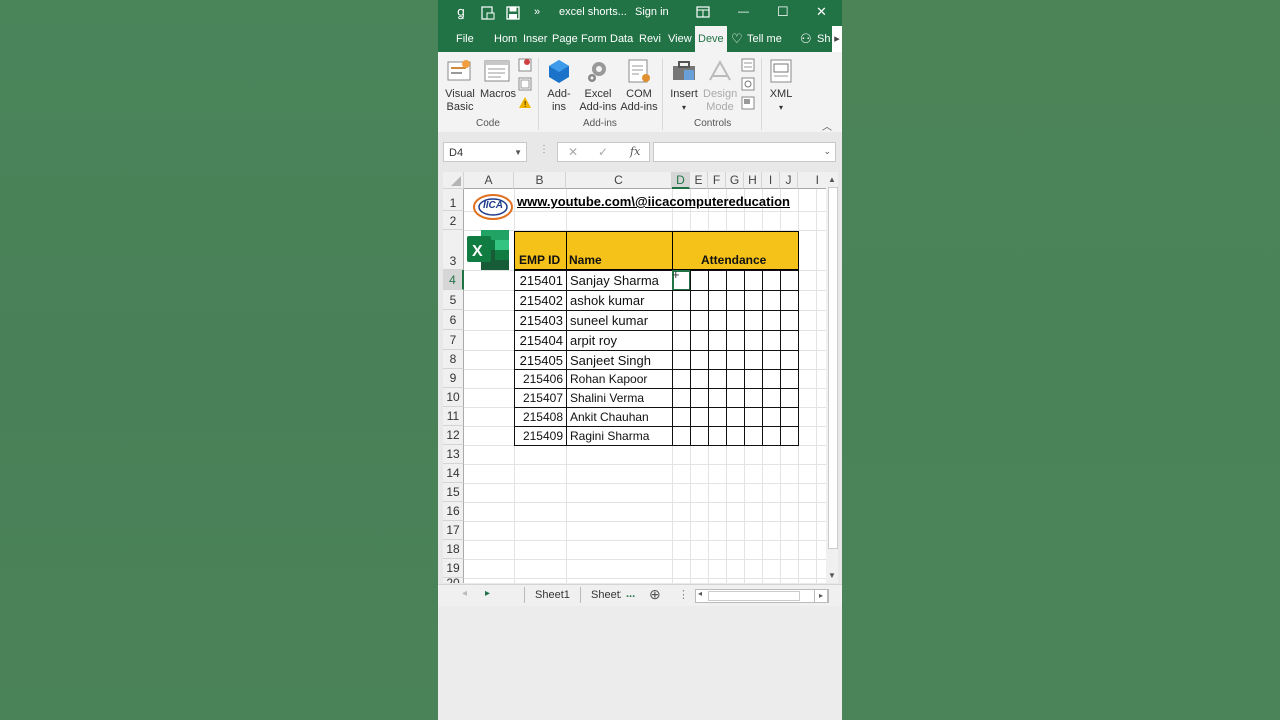 This screenshot has width=1280, height=720. What do you see at coordinates (540, 398) in the screenshot?
I see `emp-id-cell: 215407` at bounding box center [540, 398].